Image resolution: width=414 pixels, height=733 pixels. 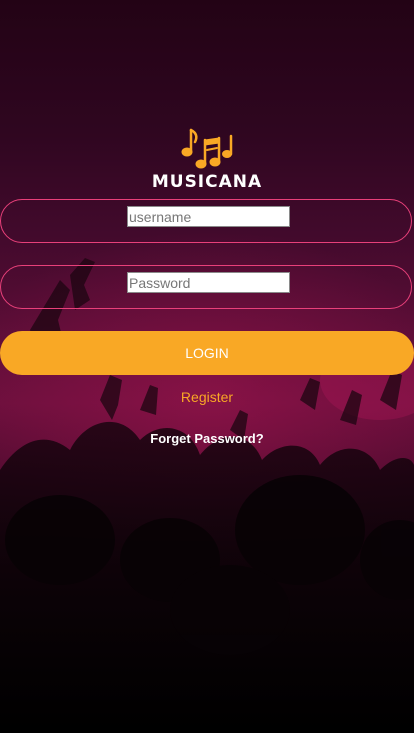 What do you see at coordinates (207, 353) in the screenshot?
I see `login-button: LOGIN` at bounding box center [207, 353].